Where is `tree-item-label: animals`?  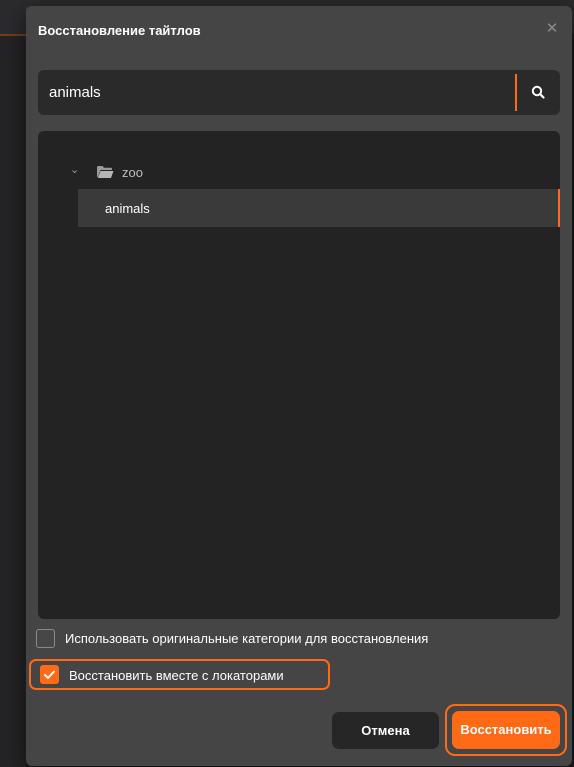
tree-item-label: animals is located at coordinates (127, 208).